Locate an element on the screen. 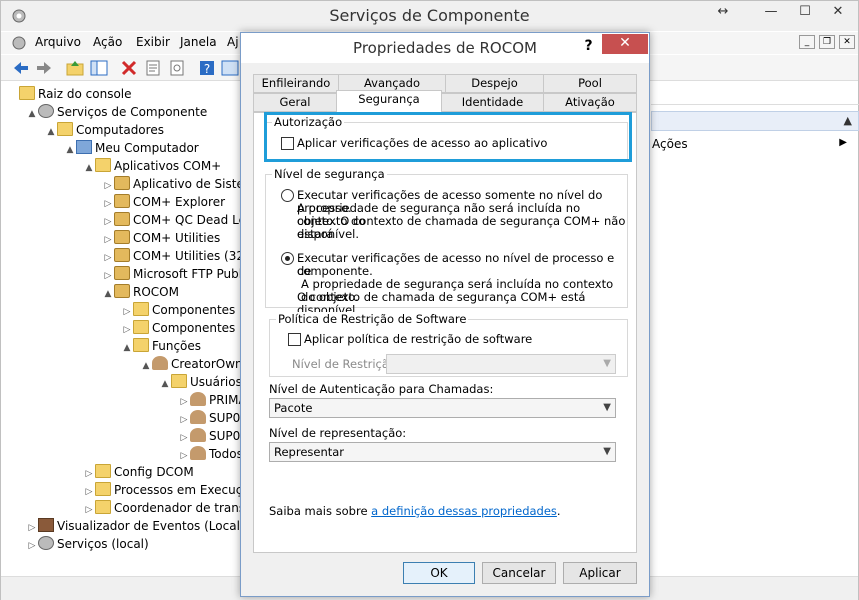 The height and width of the screenshot is (600, 859). tab-ativacao: Ativação is located at coordinates (590, 102).